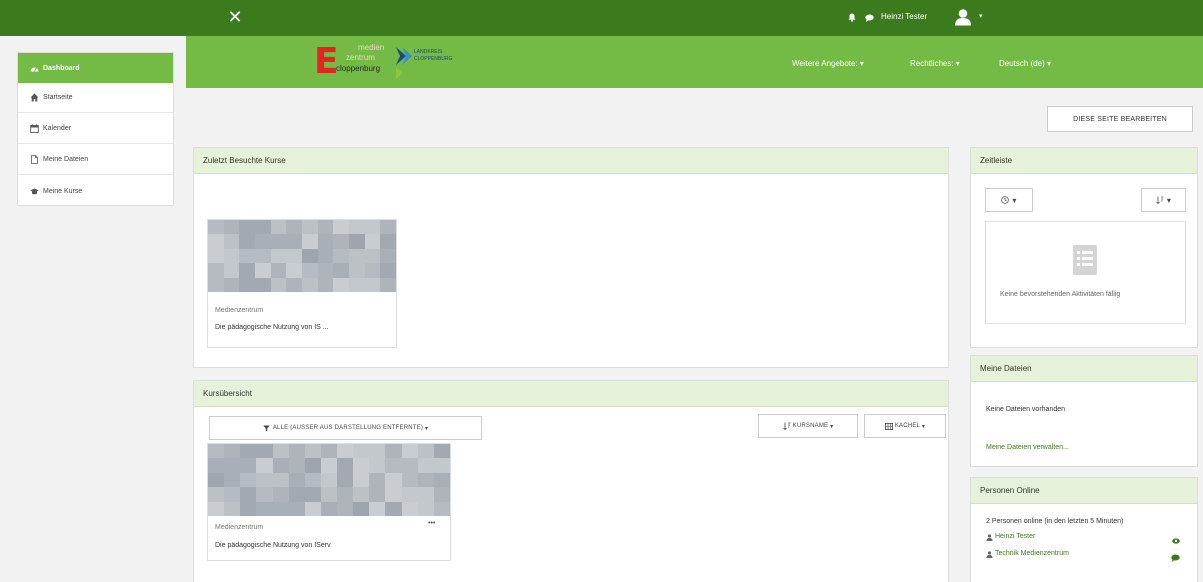  Describe the element at coordinates (808, 426) in the screenshot. I see `sort-dropdown-button: KURSNAME ▾` at that location.